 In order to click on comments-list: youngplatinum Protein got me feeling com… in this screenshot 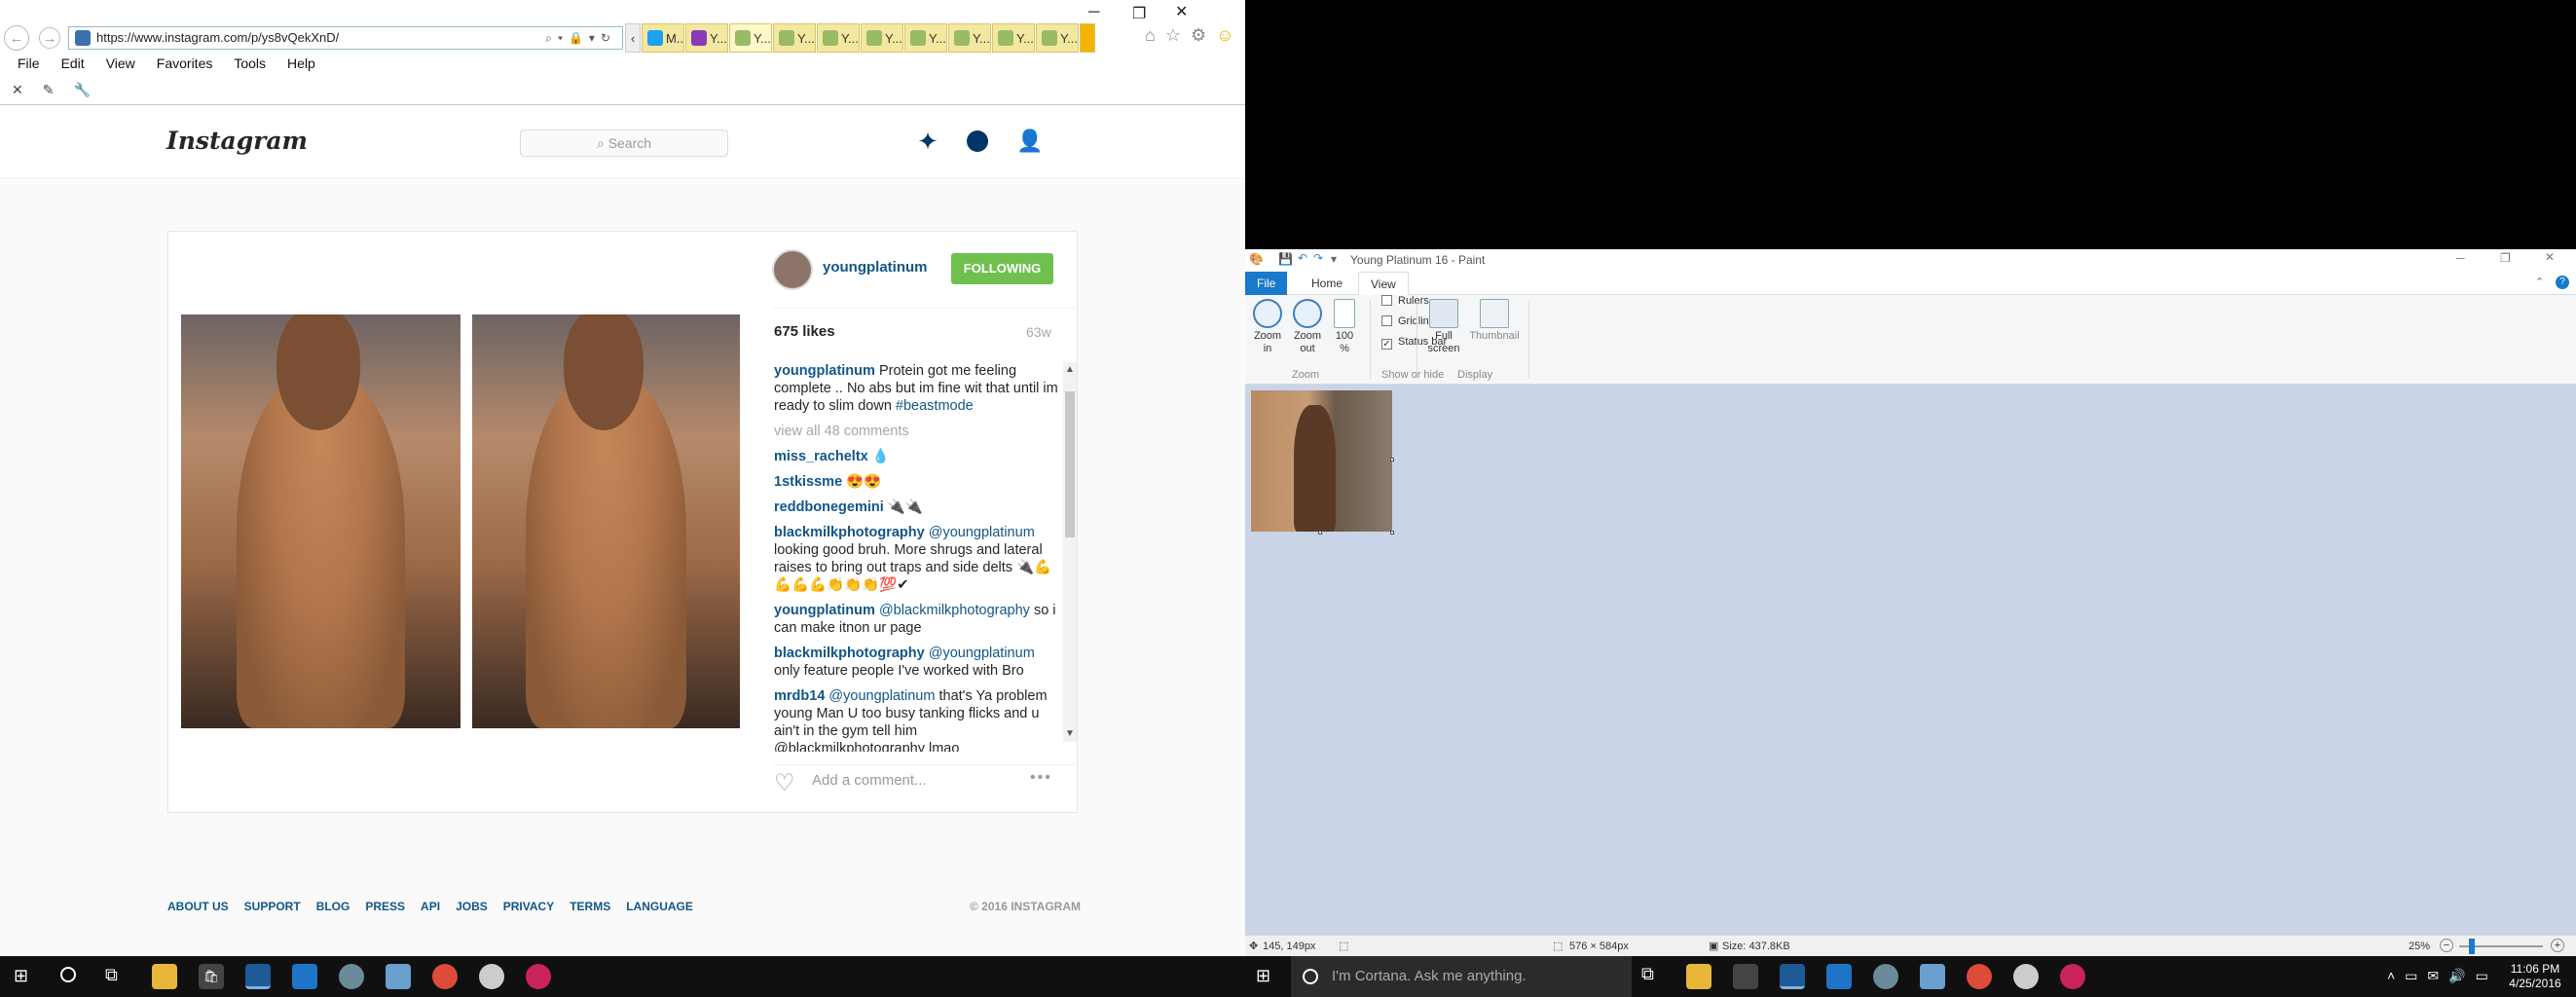, I will do `click(917, 557)`.